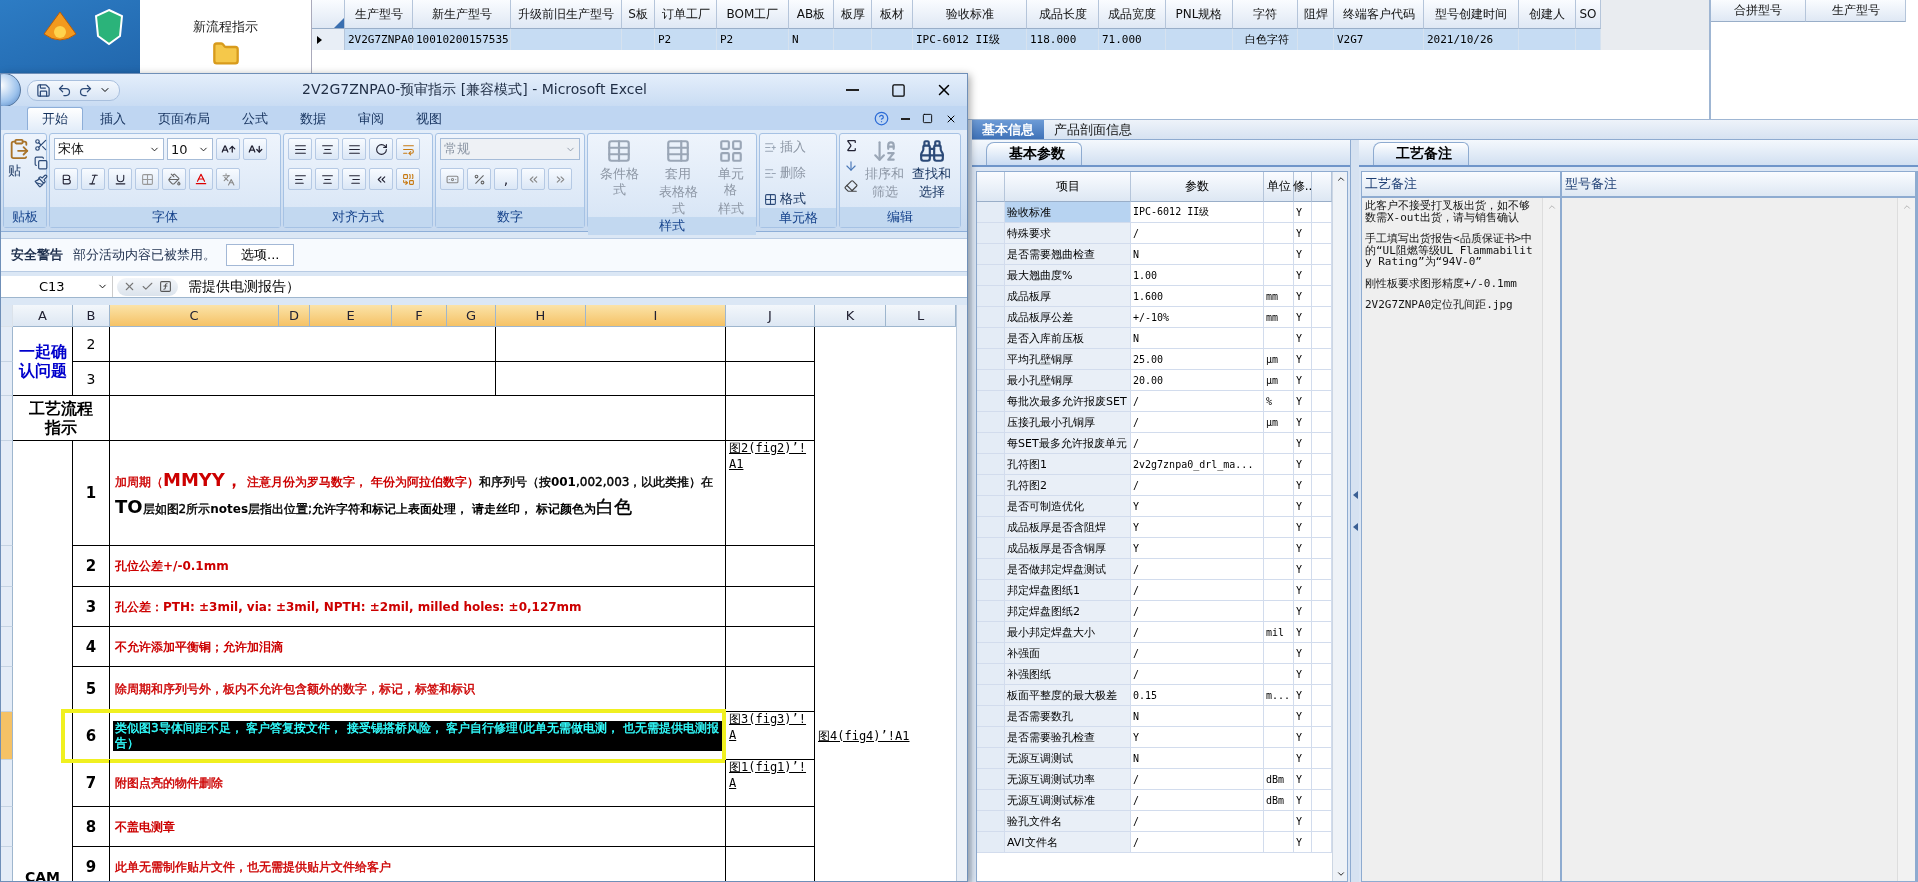 Image resolution: width=1918 pixels, height=882 pixels. What do you see at coordinates (228, 149) in the screenshot?
I see `grow-font-button` at bounding box center [228, 149].